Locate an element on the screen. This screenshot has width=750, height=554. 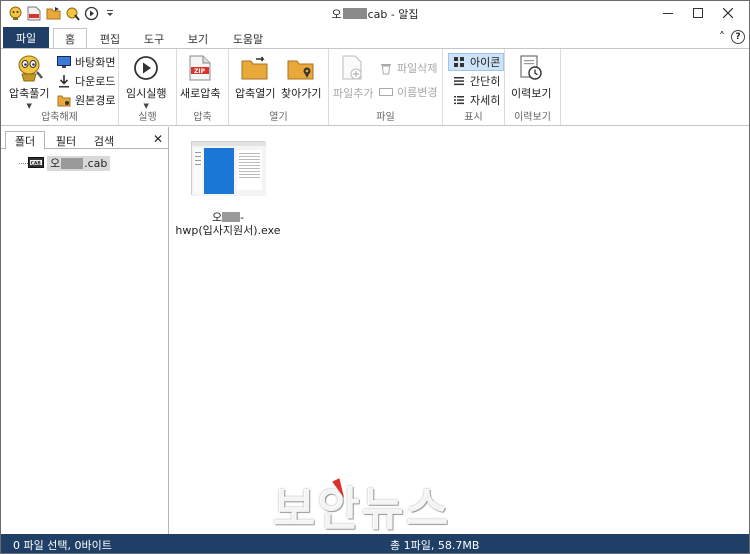
add-file-button: 파일추가 is located at coordinates (353, 77).